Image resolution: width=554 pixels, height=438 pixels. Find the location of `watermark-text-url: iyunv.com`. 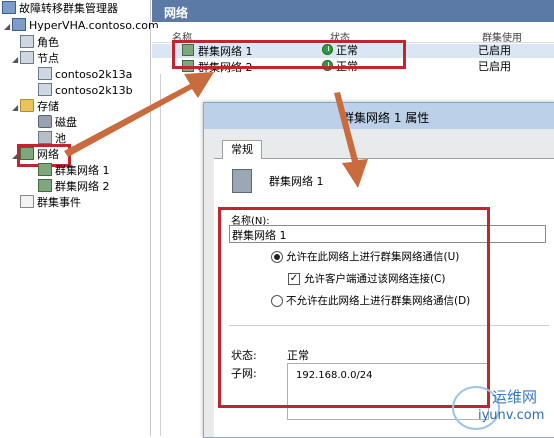

watermark-text-url: iyunv.com is located at coordinates (511, 415).